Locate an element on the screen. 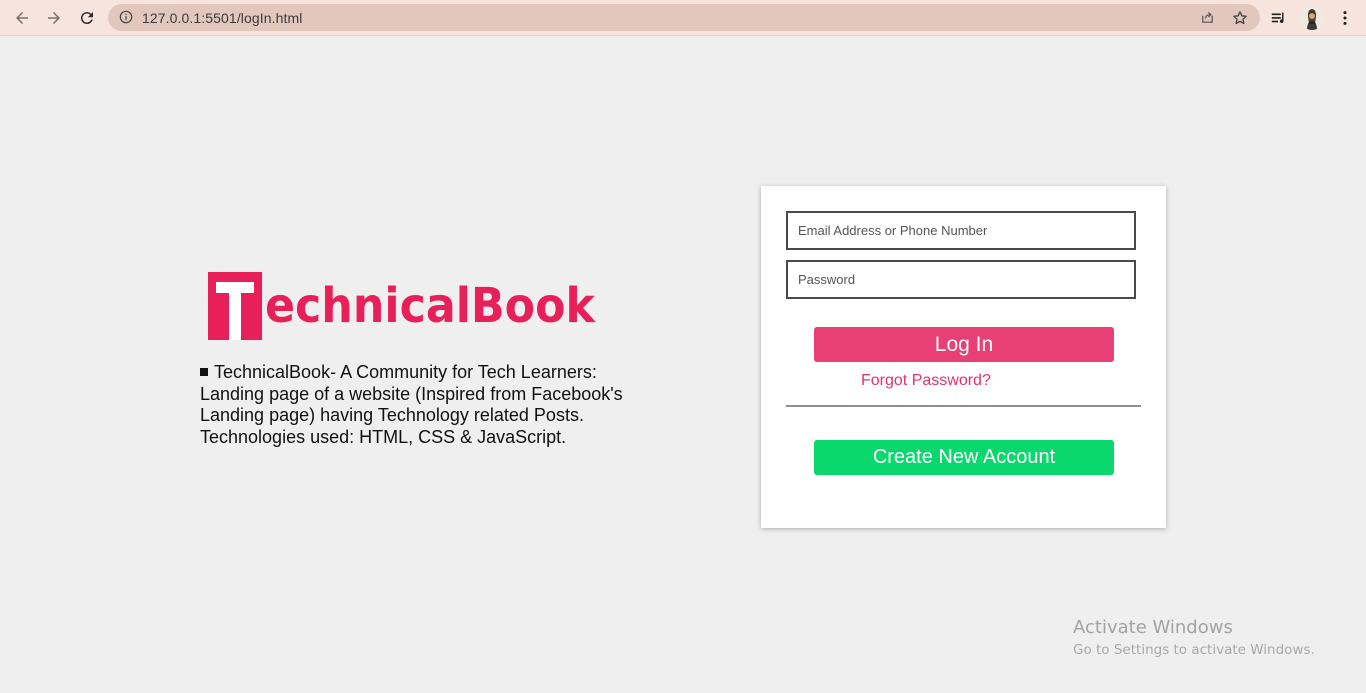 Image resolution: width=1366 pixels, height=693 pixels. address-bar: 127.0.0.1:5501/logIn.html is located at coordinates (684, 17).